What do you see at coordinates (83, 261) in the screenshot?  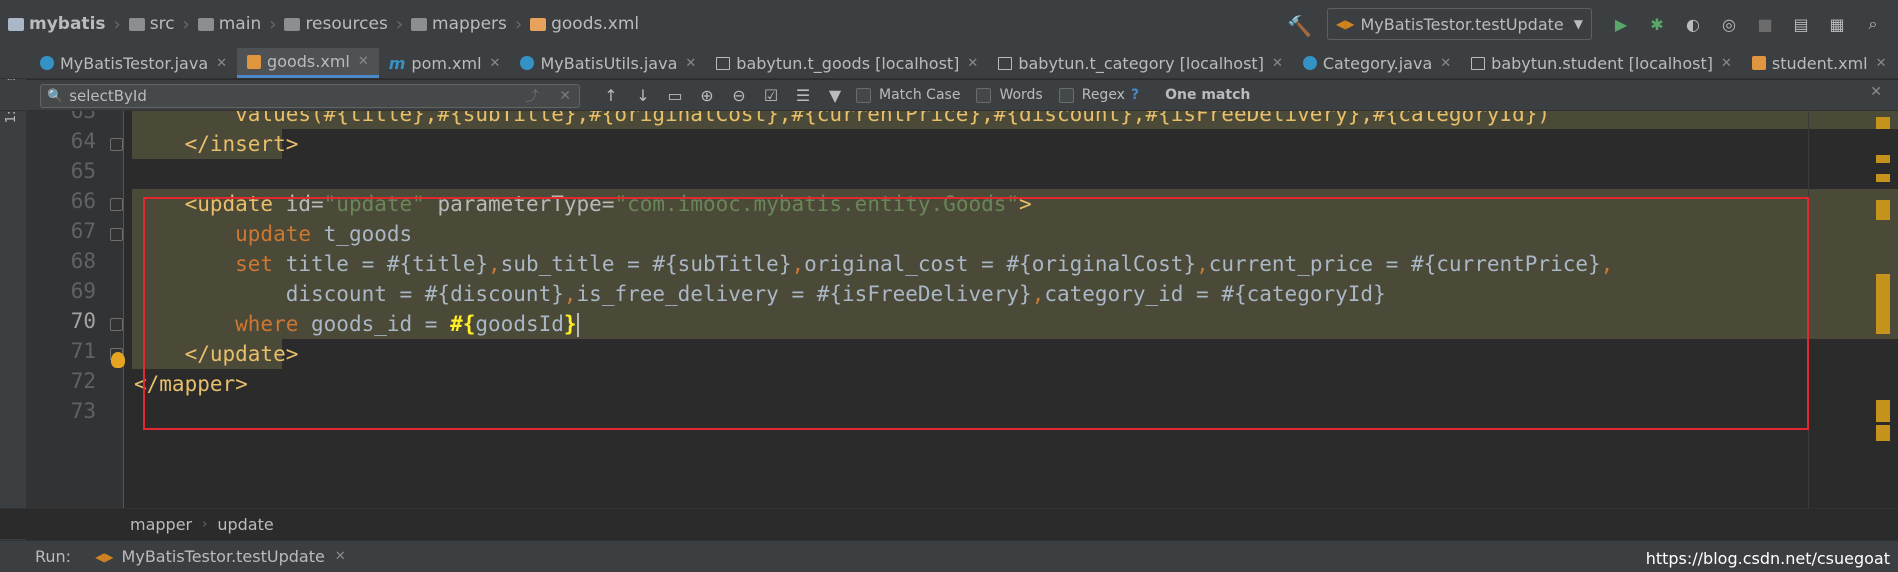 I see `line-number: 68` at bounding box center [83, 261].